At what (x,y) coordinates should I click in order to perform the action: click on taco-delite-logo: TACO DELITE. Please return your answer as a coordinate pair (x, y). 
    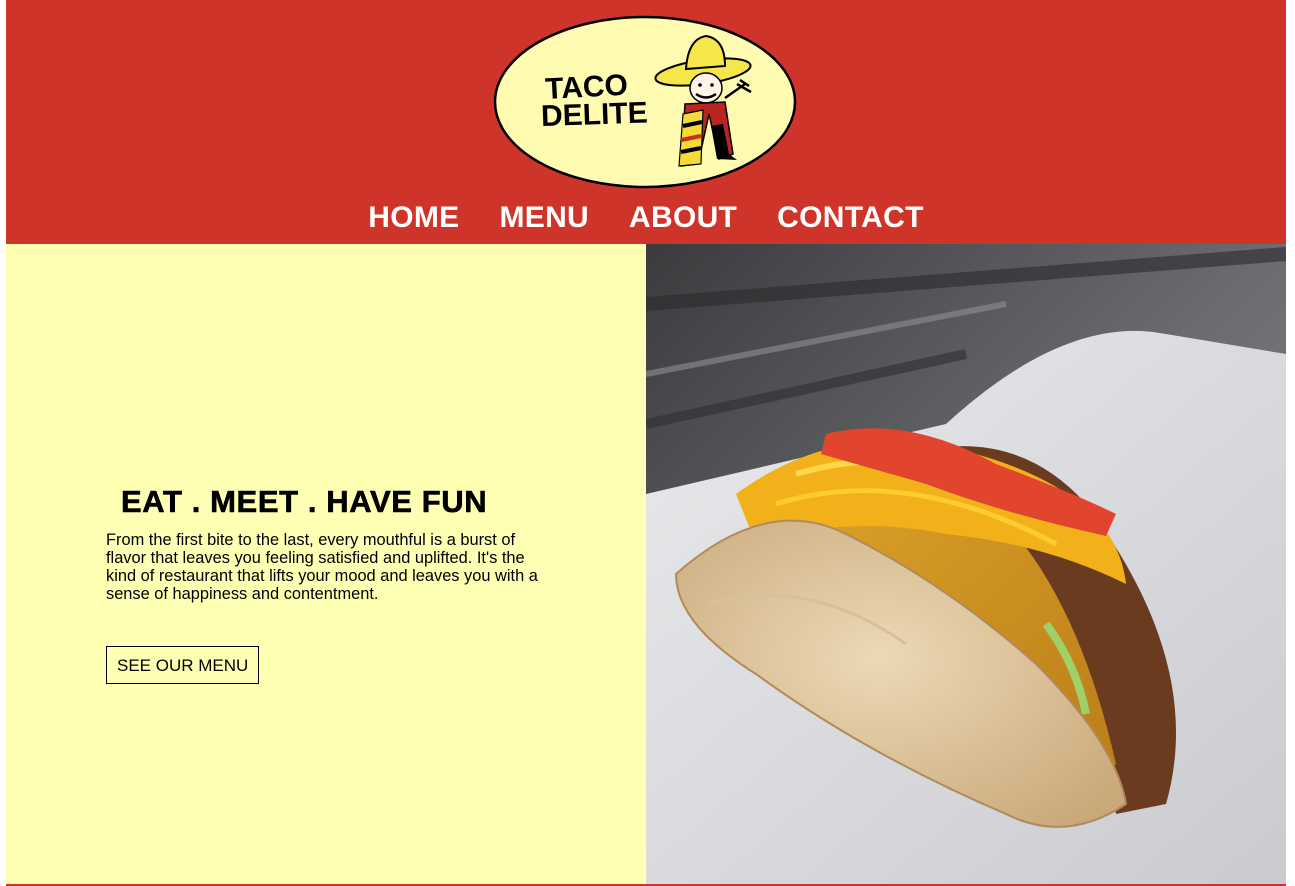
    Looking at the image, I should click on (645, 101).